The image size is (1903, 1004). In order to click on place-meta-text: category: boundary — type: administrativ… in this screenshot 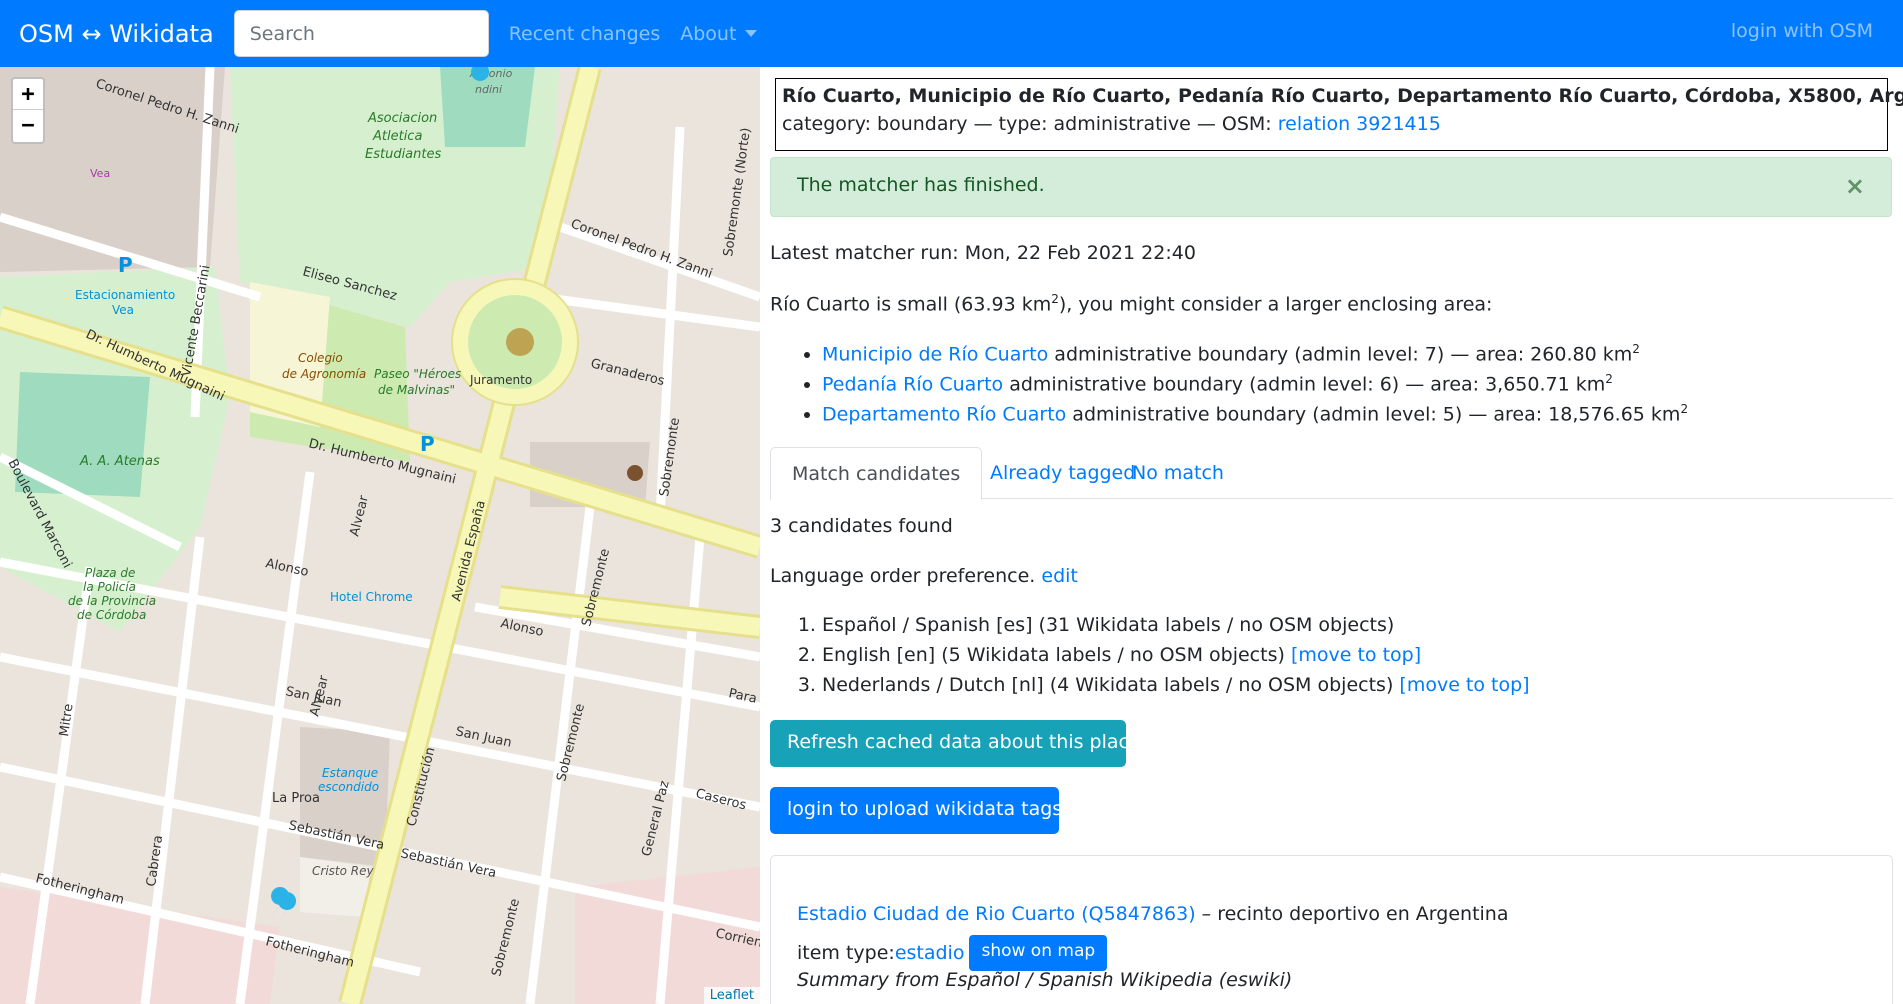, I will do `click(1030, 124)`.